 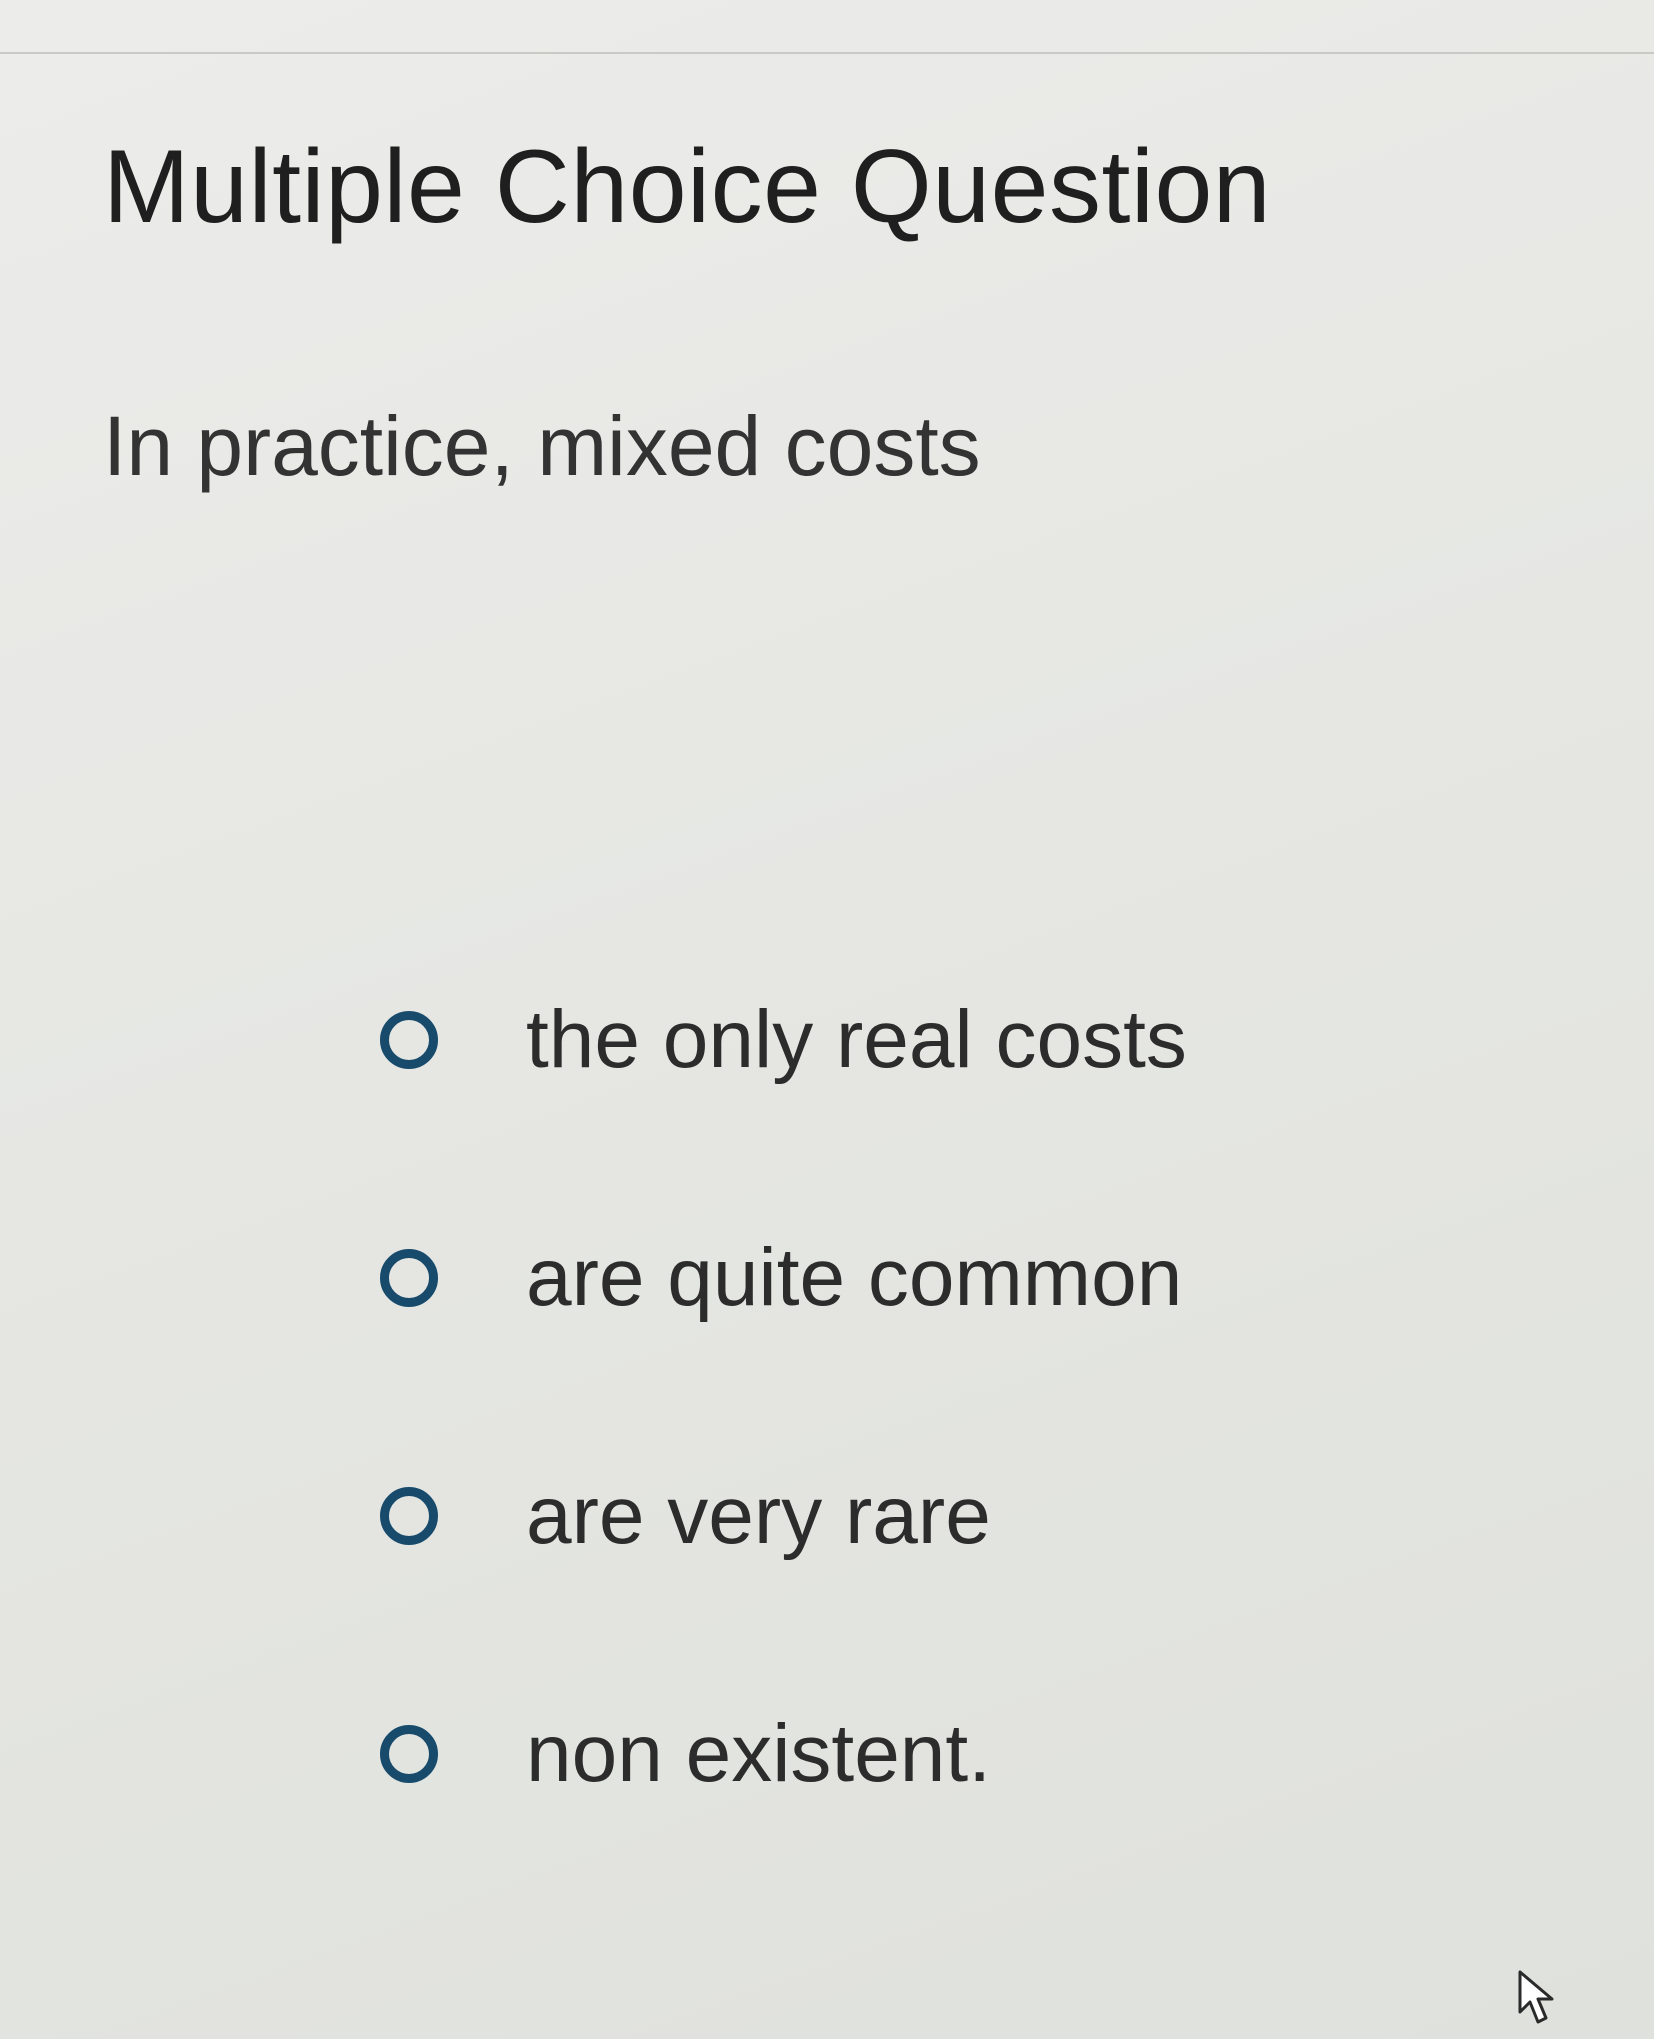 I want to click on choice-label: non existent., so click(x=758, y=1753).